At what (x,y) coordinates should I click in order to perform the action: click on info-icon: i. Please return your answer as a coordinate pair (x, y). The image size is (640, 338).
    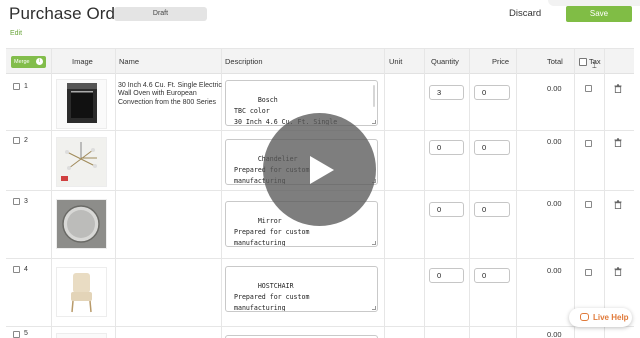
    Looking at the image, I should click on (39, 61).